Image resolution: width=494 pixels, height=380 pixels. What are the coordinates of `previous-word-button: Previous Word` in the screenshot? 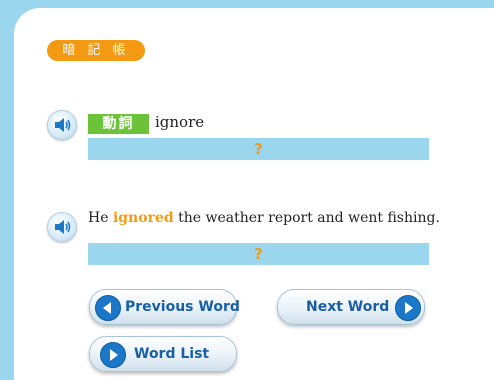 It's located at (164, 307).